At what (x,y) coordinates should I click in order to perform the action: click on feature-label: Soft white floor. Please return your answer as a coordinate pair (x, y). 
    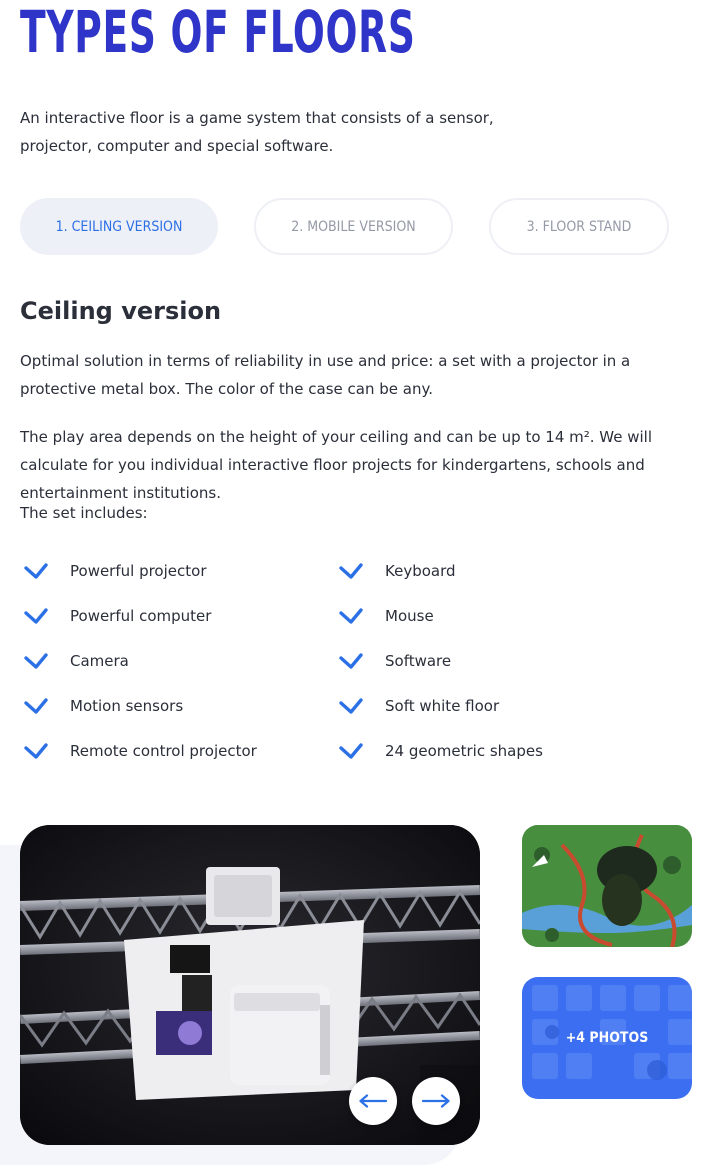
    Looking at the image, I should click on (442, 706).